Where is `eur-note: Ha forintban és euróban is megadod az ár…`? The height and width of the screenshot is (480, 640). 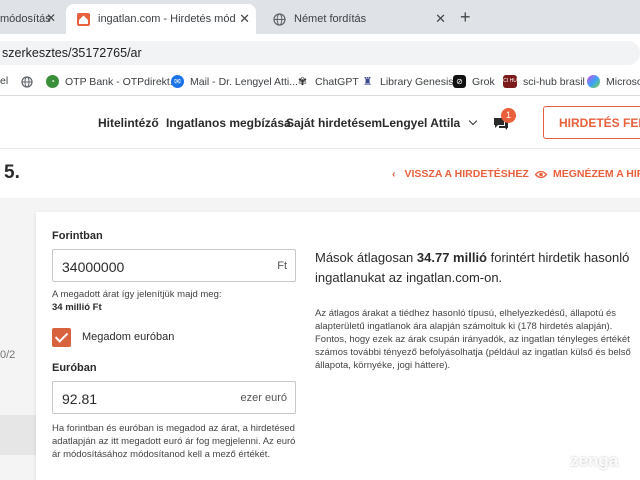 eur-note: Ha forintban és euróban is megadod az ár… is located at coordinates (174, 441).